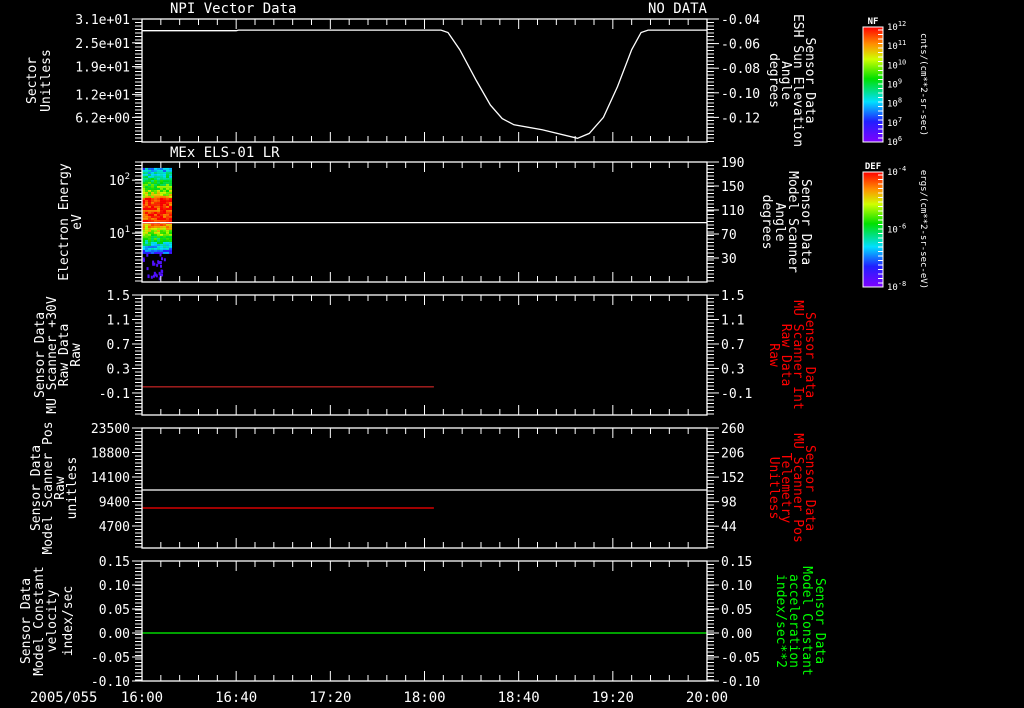  I want to click on right-tick-label: 0.7, so click(732, 345).